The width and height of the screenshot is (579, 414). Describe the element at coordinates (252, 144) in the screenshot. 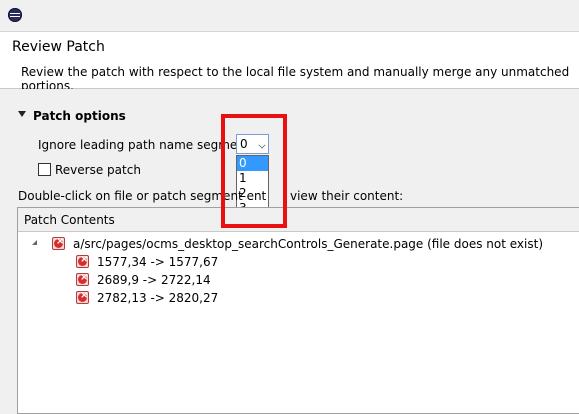

I see `segments-combo: 0` at that location.